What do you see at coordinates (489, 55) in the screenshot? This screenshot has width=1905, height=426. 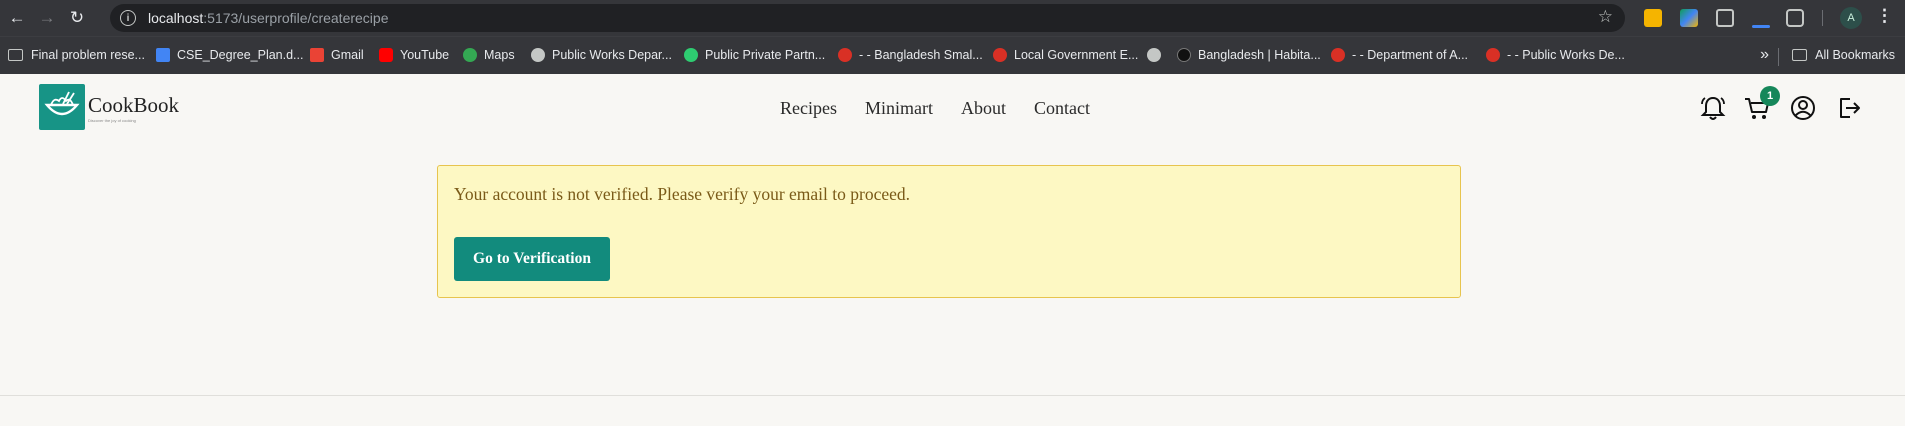 I see `bookmark-item: Maps` at bounding box center [489, 55].